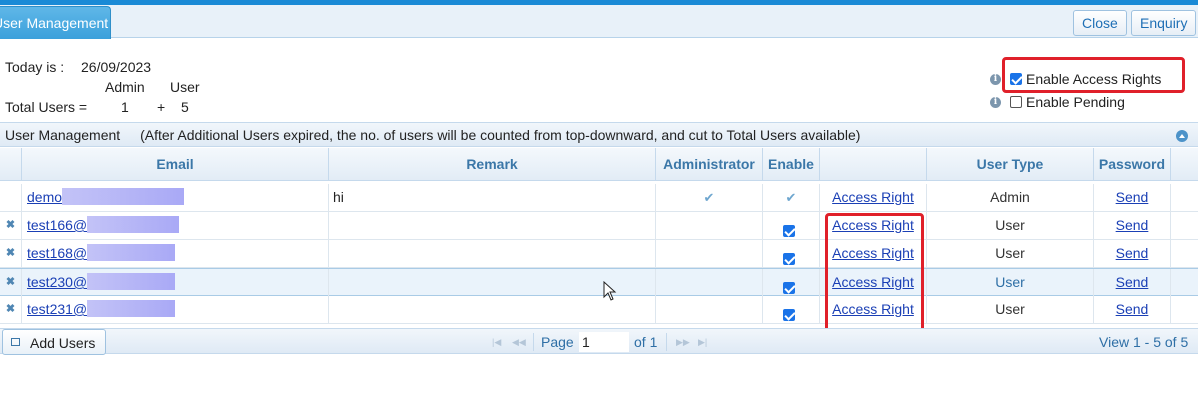 The width and height of the screenshot is (1198, 396). What do you see at coordinates (496, 342) in the screenshot?
I see `first-page-icon: |◀` at bounding box center [496, 342].